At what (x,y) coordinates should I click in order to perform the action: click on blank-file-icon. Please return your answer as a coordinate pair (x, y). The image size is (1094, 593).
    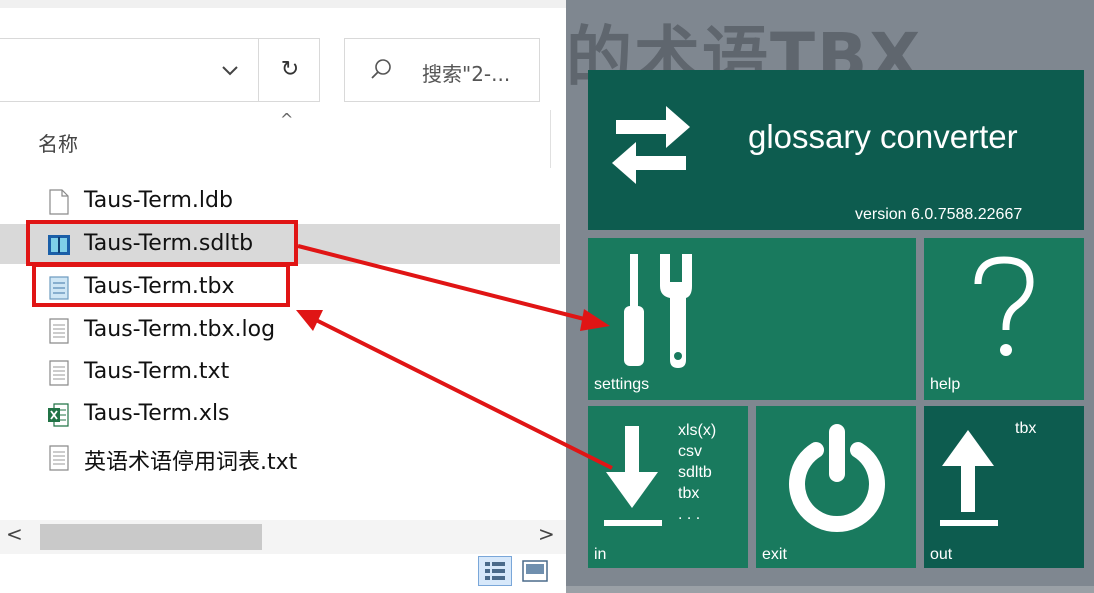
    Looking at the image, I should click on (59, 202).